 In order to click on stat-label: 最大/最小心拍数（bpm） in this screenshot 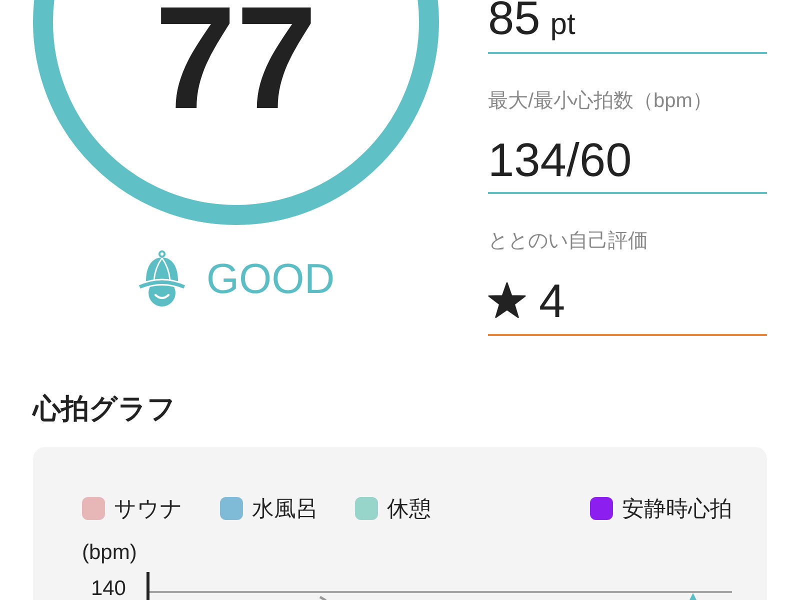, I will do `click(601, 101)`.